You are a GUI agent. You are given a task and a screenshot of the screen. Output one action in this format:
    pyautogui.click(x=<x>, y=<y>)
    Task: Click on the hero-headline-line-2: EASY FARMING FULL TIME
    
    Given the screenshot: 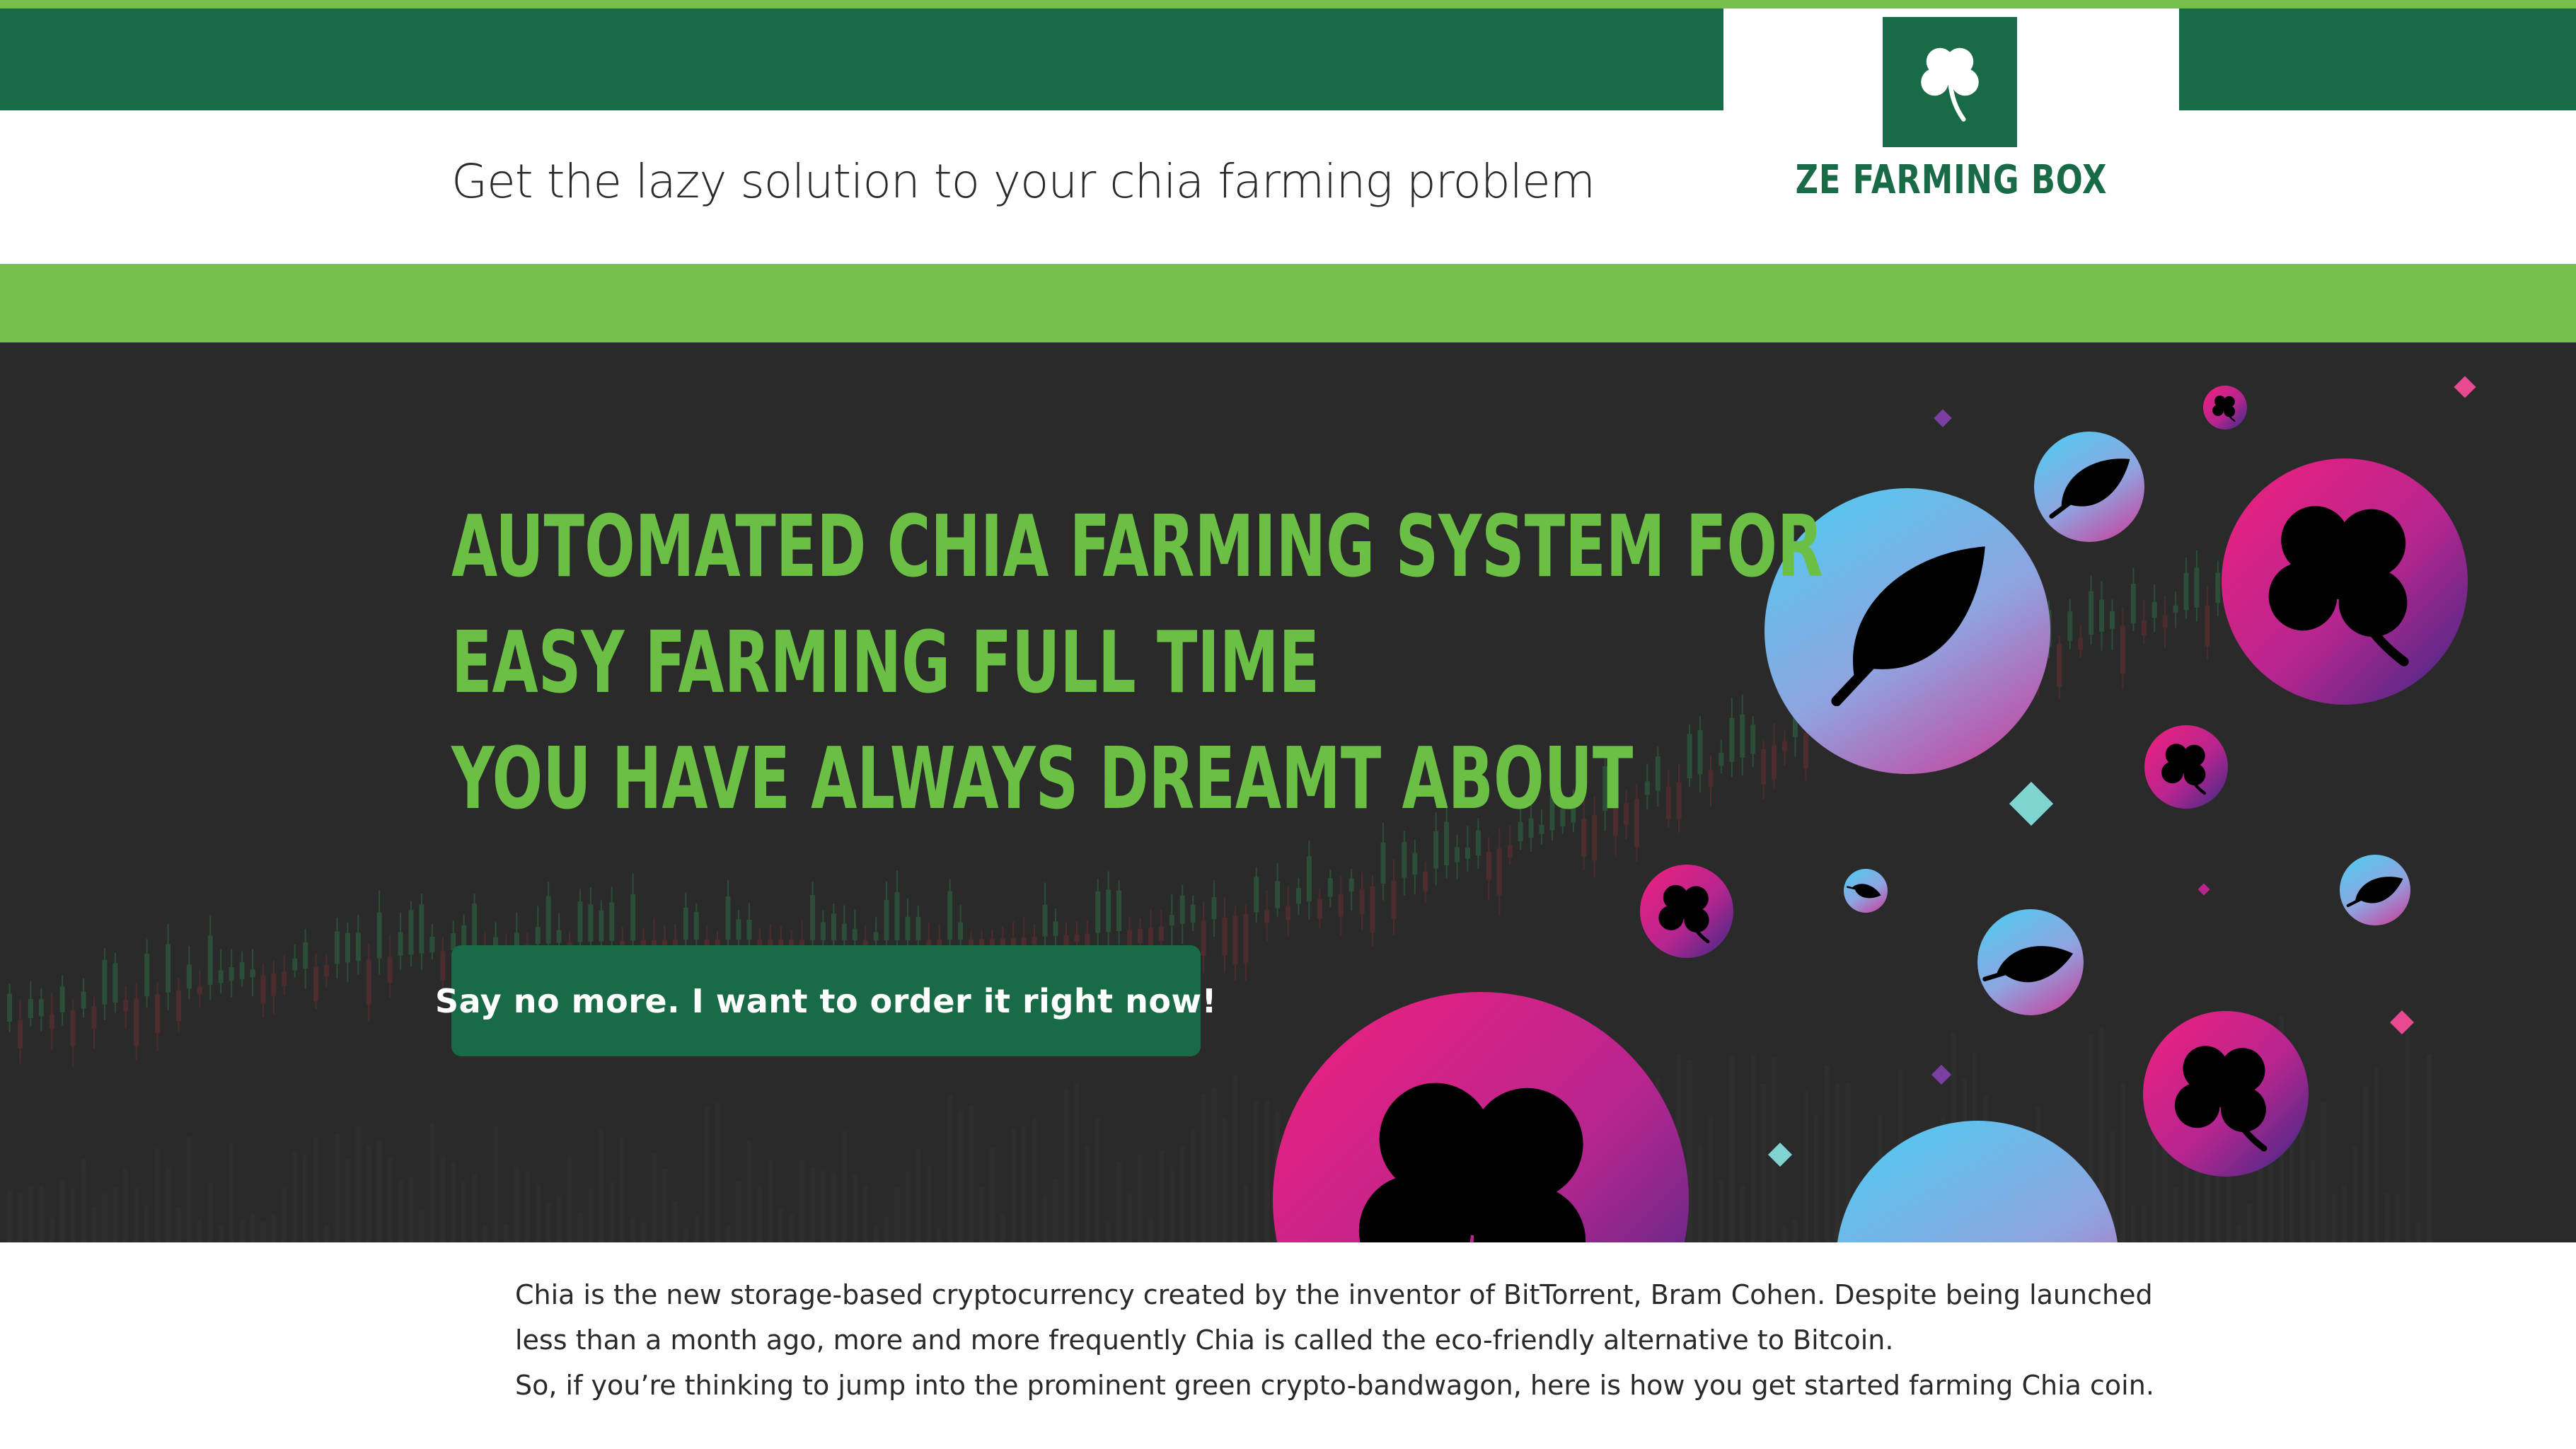 What is the action you would take?
    pyautogui.click(x=885, y=663)
    